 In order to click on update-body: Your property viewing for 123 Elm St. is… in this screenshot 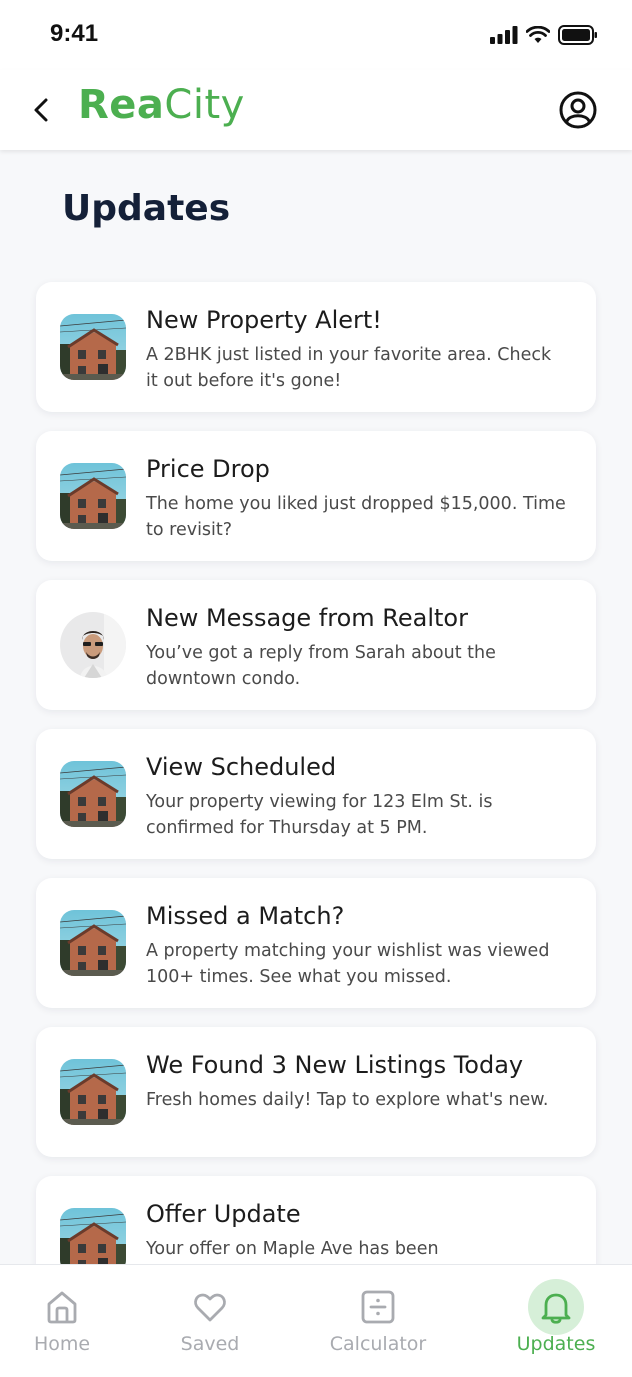, I will do `click(319, 815)`.